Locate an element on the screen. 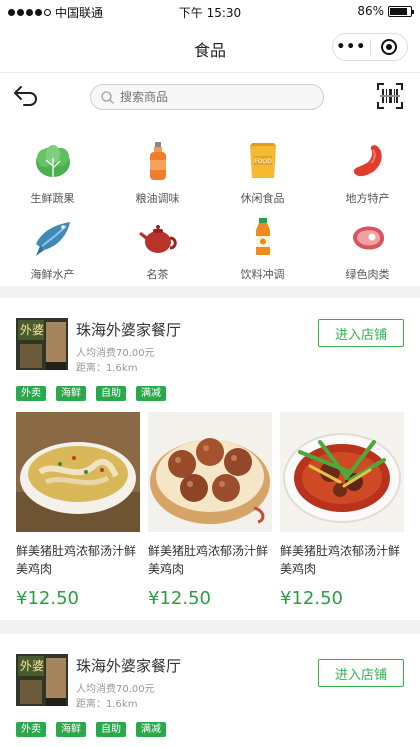  category-drinks: 饮料冲调 is located at coordinates (262, 249).